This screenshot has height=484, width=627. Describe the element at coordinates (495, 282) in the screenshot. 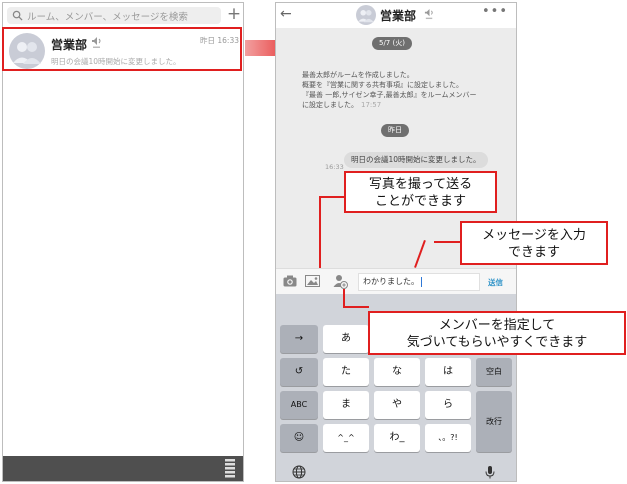

I see `send-button: 送信` at that location.